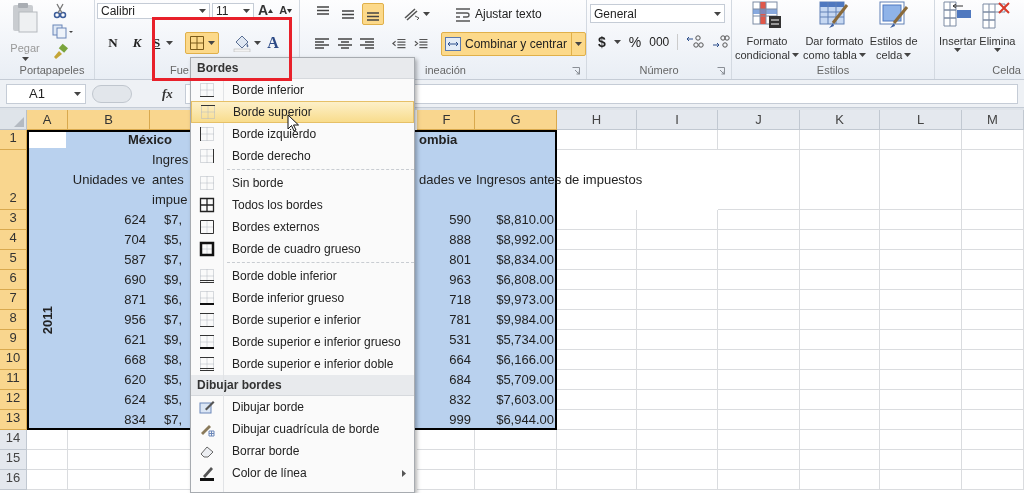 Image resolution: width=1024 pixels, height=493 pixels. Describe the element at coordinates (13, 480) in the screenshot. I see `row-header: 16` at that location.